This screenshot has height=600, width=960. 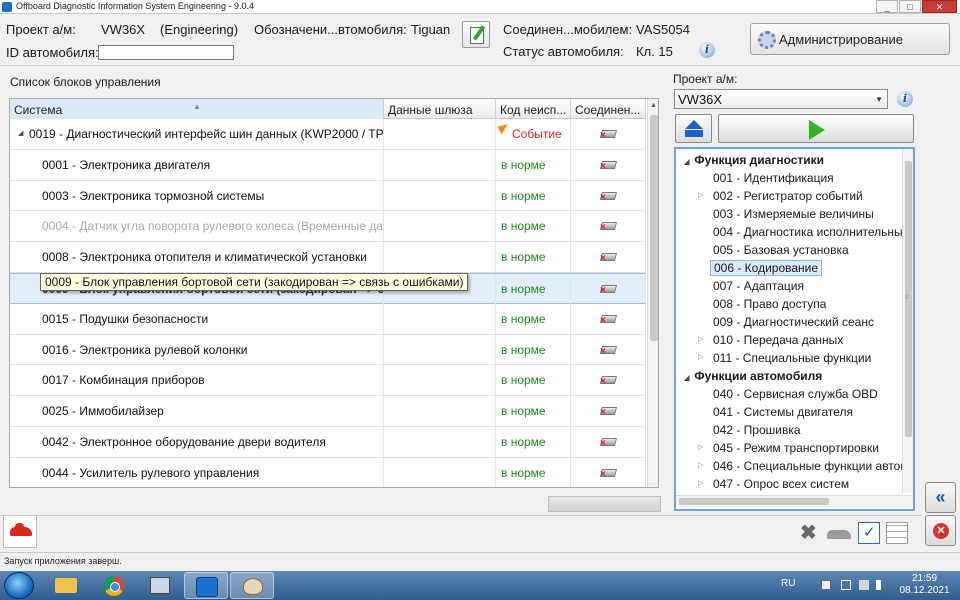 What do you see at coordinates (850, 39) in the screenshot?
I see `administration-button: Администрирование` at bounding box center [850, 39].